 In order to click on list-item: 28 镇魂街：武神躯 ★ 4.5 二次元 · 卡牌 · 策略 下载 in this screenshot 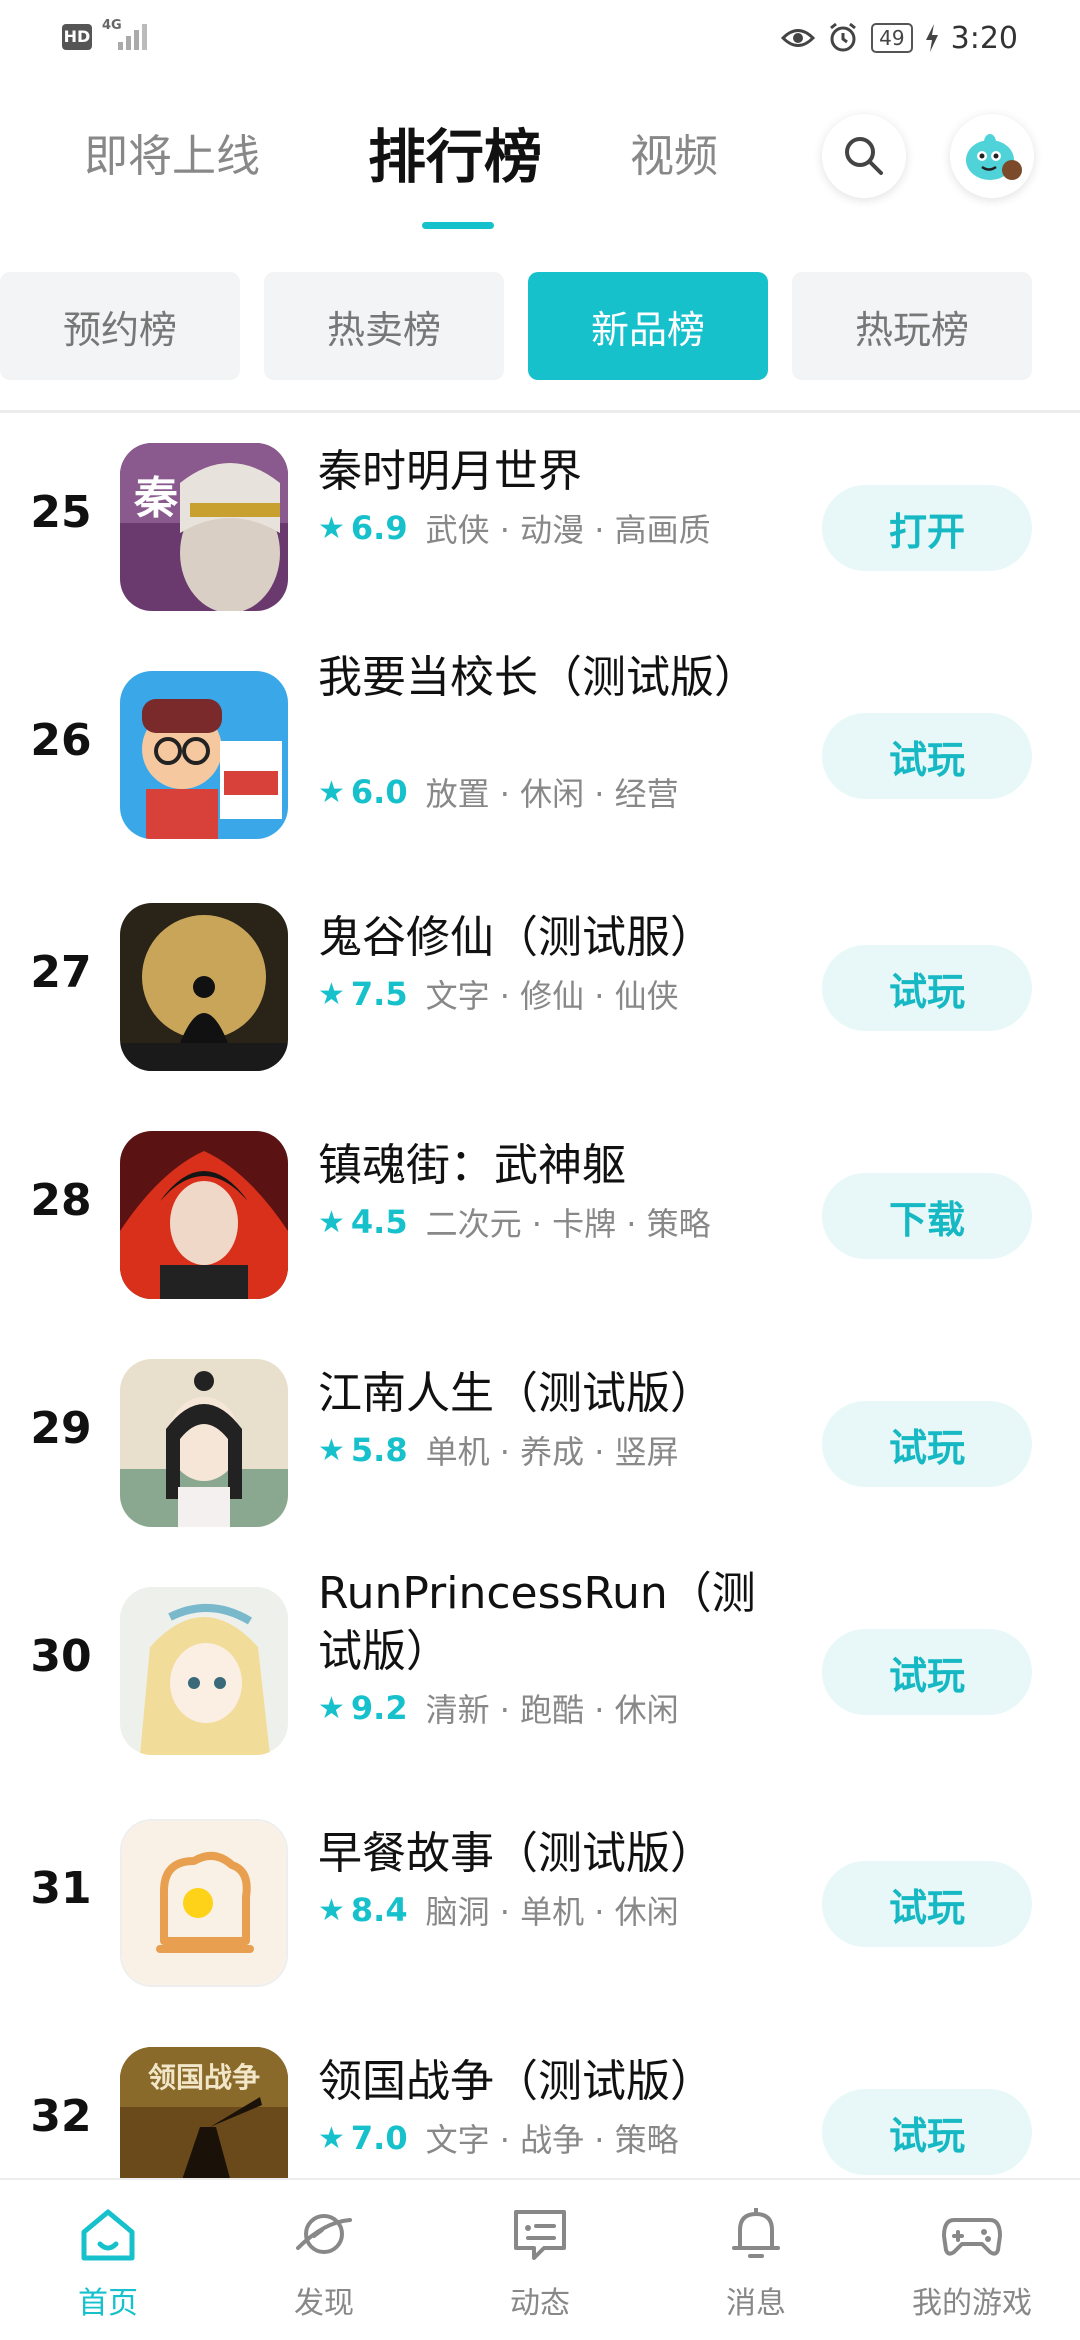, I will do `click(540, 1225)`.